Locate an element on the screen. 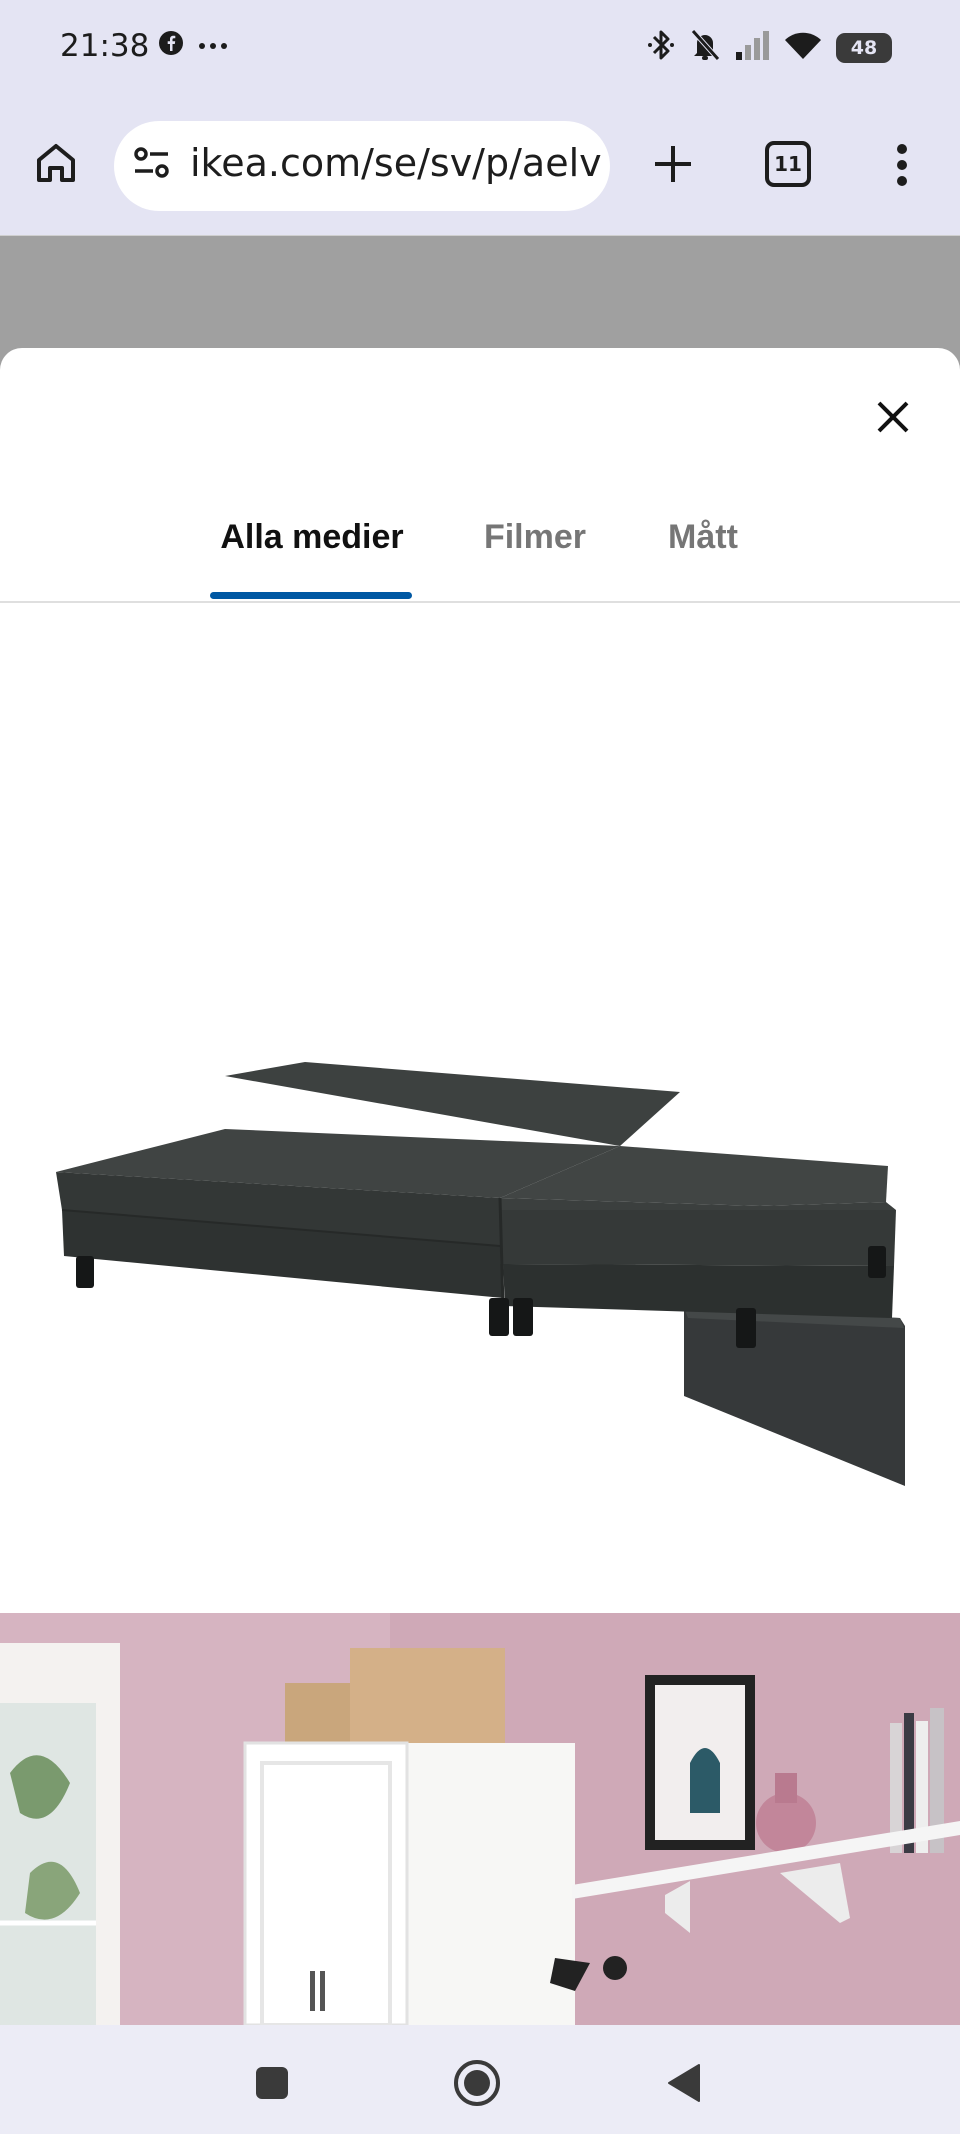 This screenshot has height=2134, width=960. wifi-icon is located at coordinates (803, 47).